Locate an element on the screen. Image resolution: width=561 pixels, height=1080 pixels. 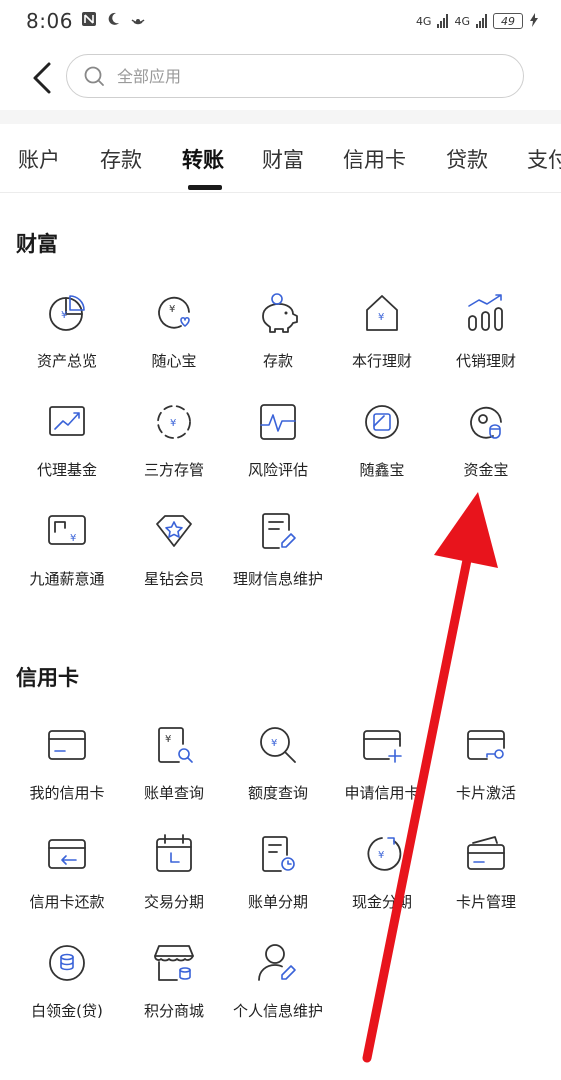
grid-item-limit-inquiry: ¥ 额度查询 is located at coordinates (278, 762).